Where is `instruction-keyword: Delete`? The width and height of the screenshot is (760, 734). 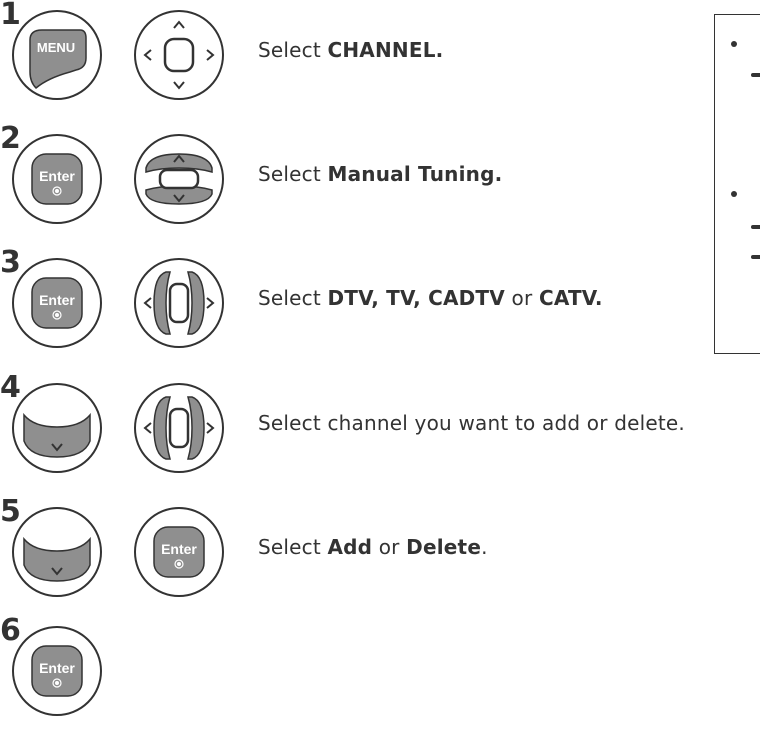
instruction-keyword: Delete is located at coordinates (444, 547).